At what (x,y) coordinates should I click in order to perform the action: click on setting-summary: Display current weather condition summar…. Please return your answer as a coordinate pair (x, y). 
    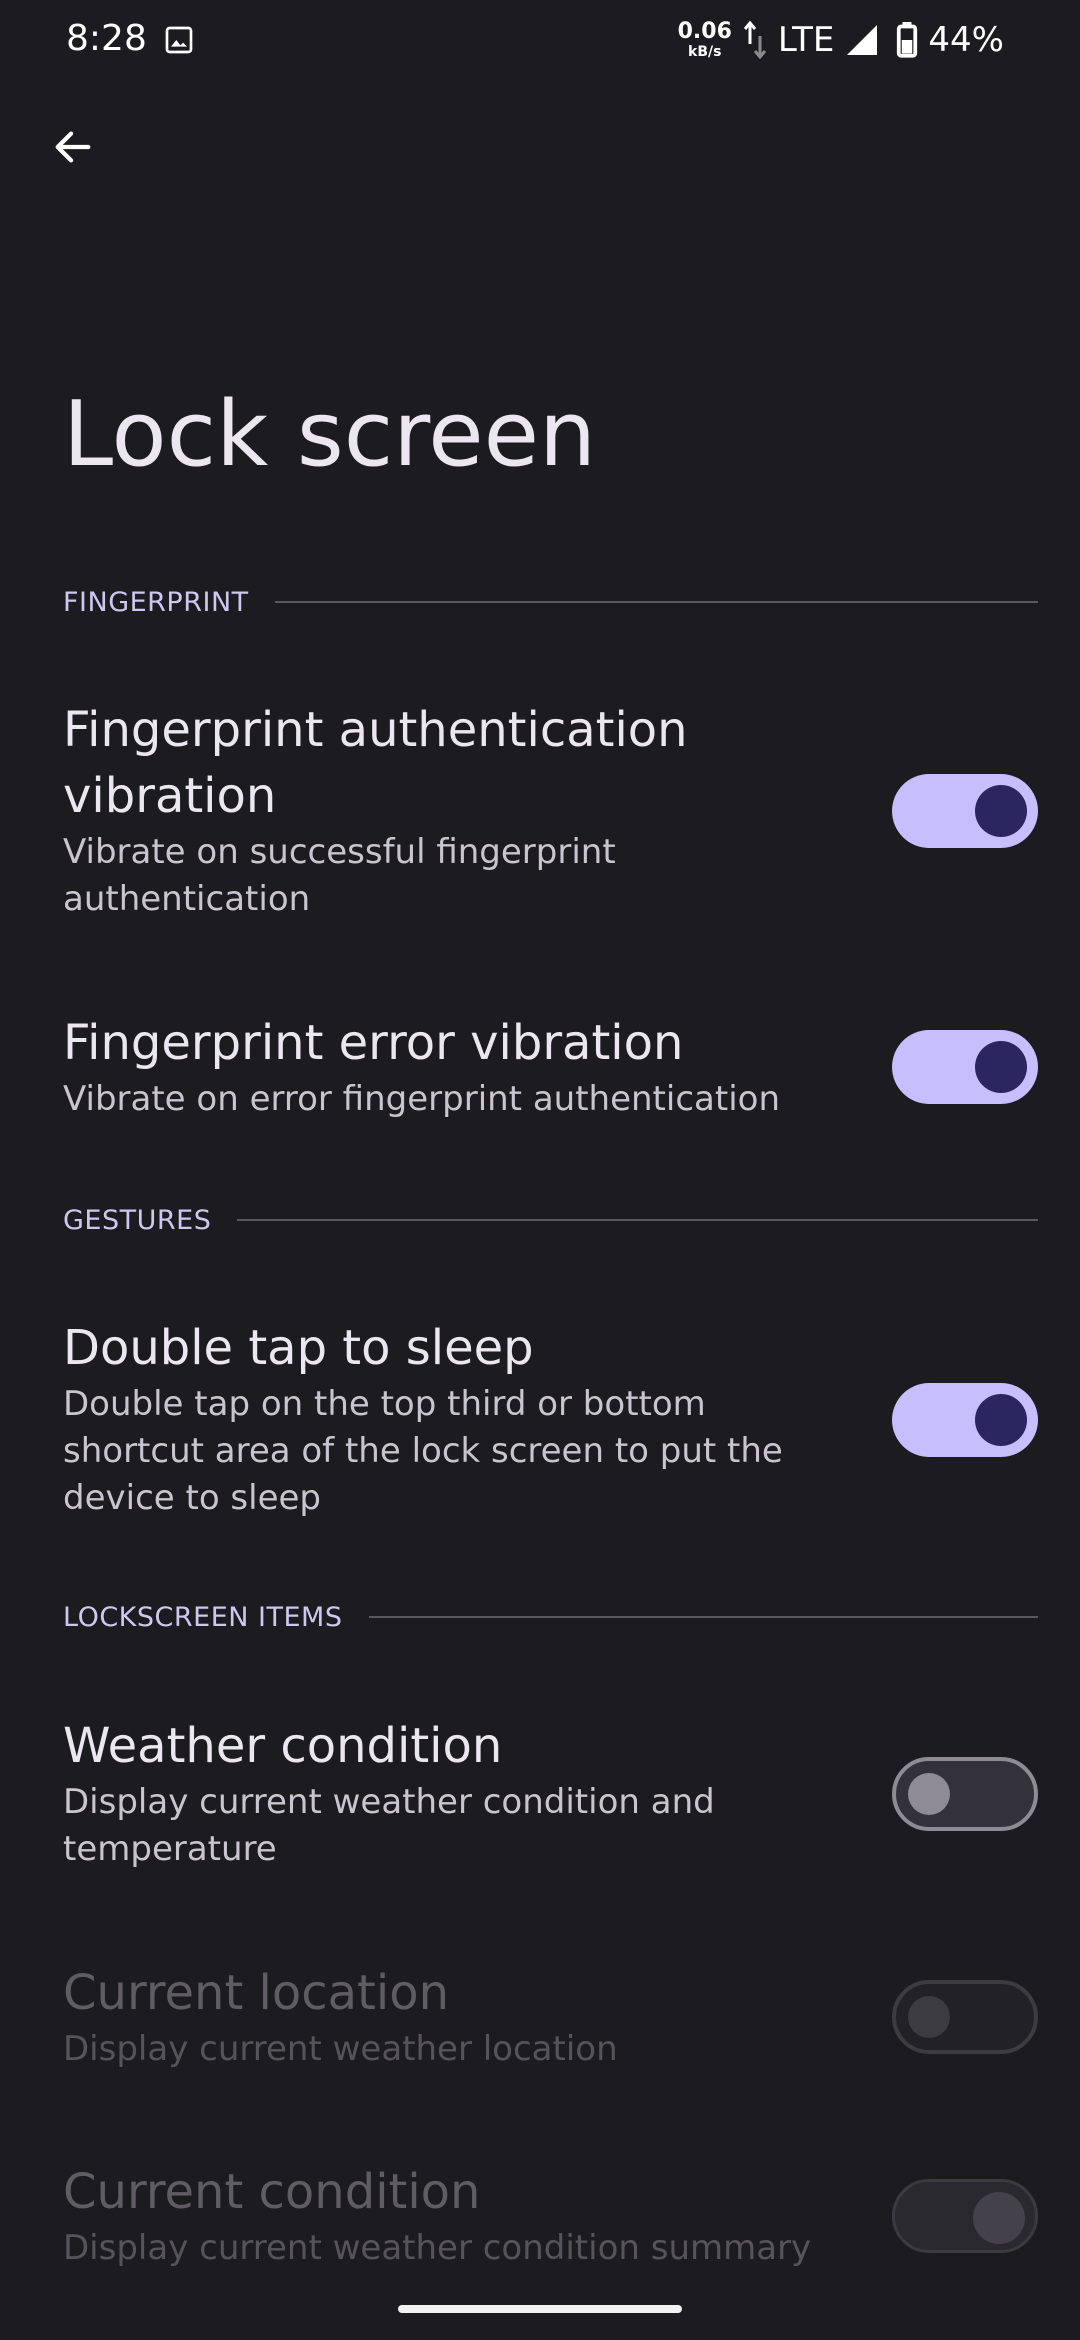
    Looking at the image, I should click on (437, 2248).